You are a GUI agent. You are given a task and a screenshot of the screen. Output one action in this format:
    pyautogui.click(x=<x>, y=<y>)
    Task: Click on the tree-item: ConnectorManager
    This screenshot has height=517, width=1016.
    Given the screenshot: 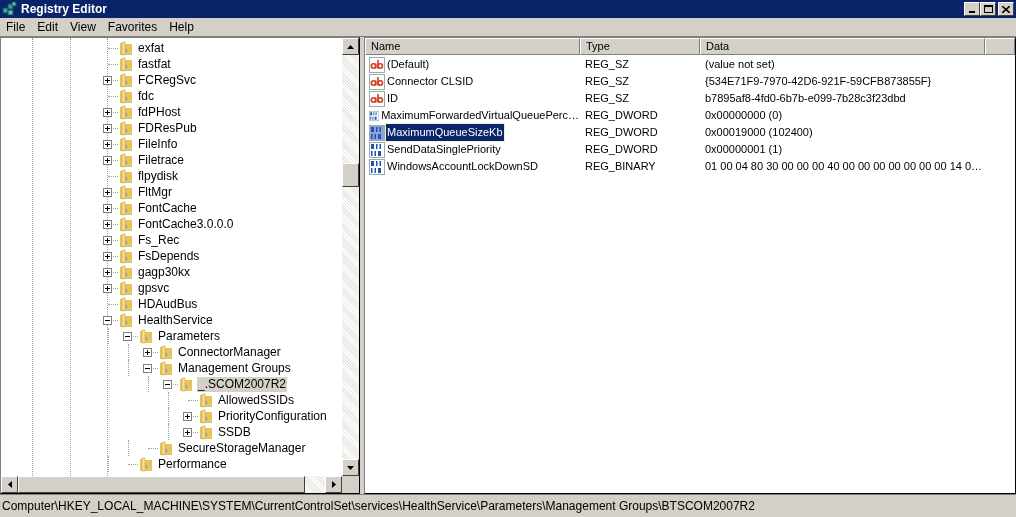 What is the action you would take?
    pyautogui.click(x=229, y=352)
    